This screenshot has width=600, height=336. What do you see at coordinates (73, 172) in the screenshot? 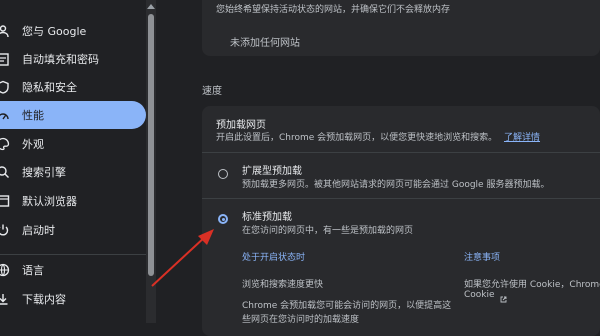
I see `sidebar-item-search-engine: 搜索引擎` at bounding box center [73, 172].